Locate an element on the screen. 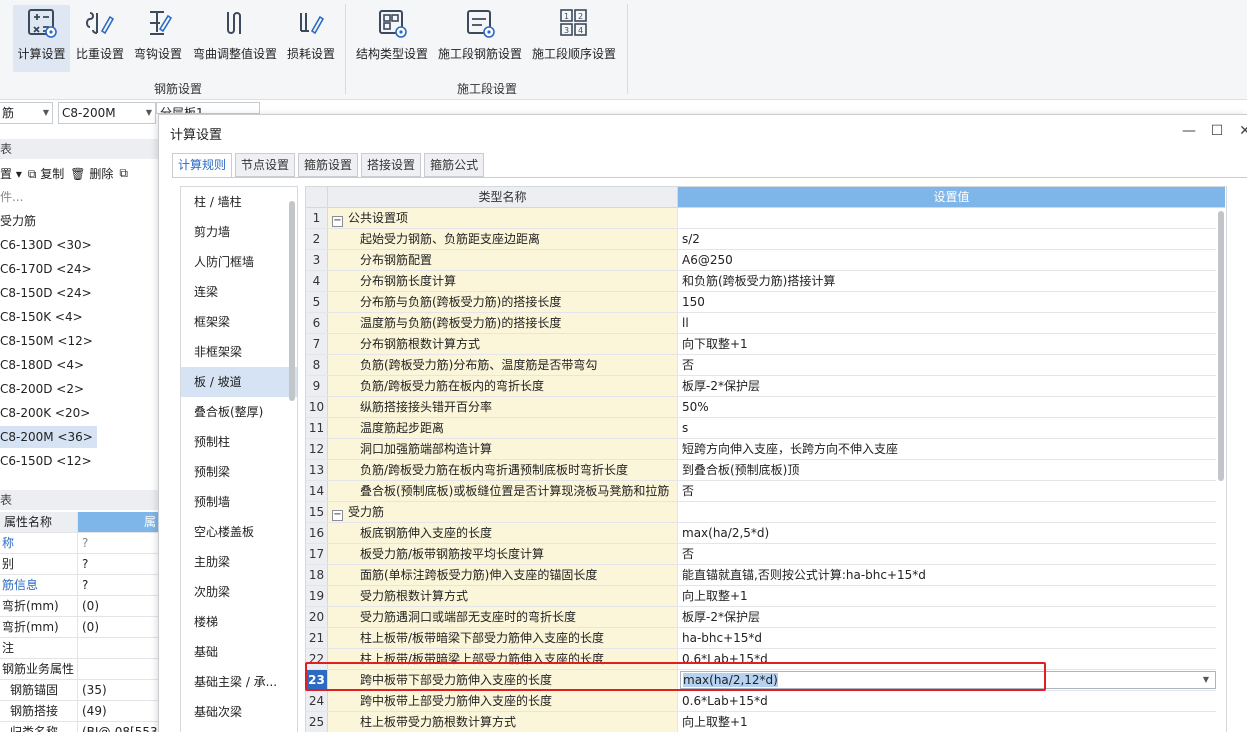  grid-row: 16 板底钢筋伸入支座的长度 max(ha/2,5*d) is located at coordinates (761, 533).